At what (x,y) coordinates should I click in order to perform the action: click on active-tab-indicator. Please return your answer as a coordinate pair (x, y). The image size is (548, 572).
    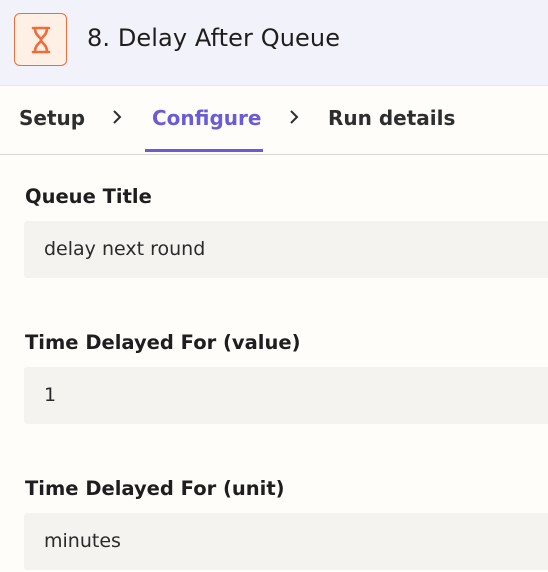
    Looking at the image, I should click on (204, 150).